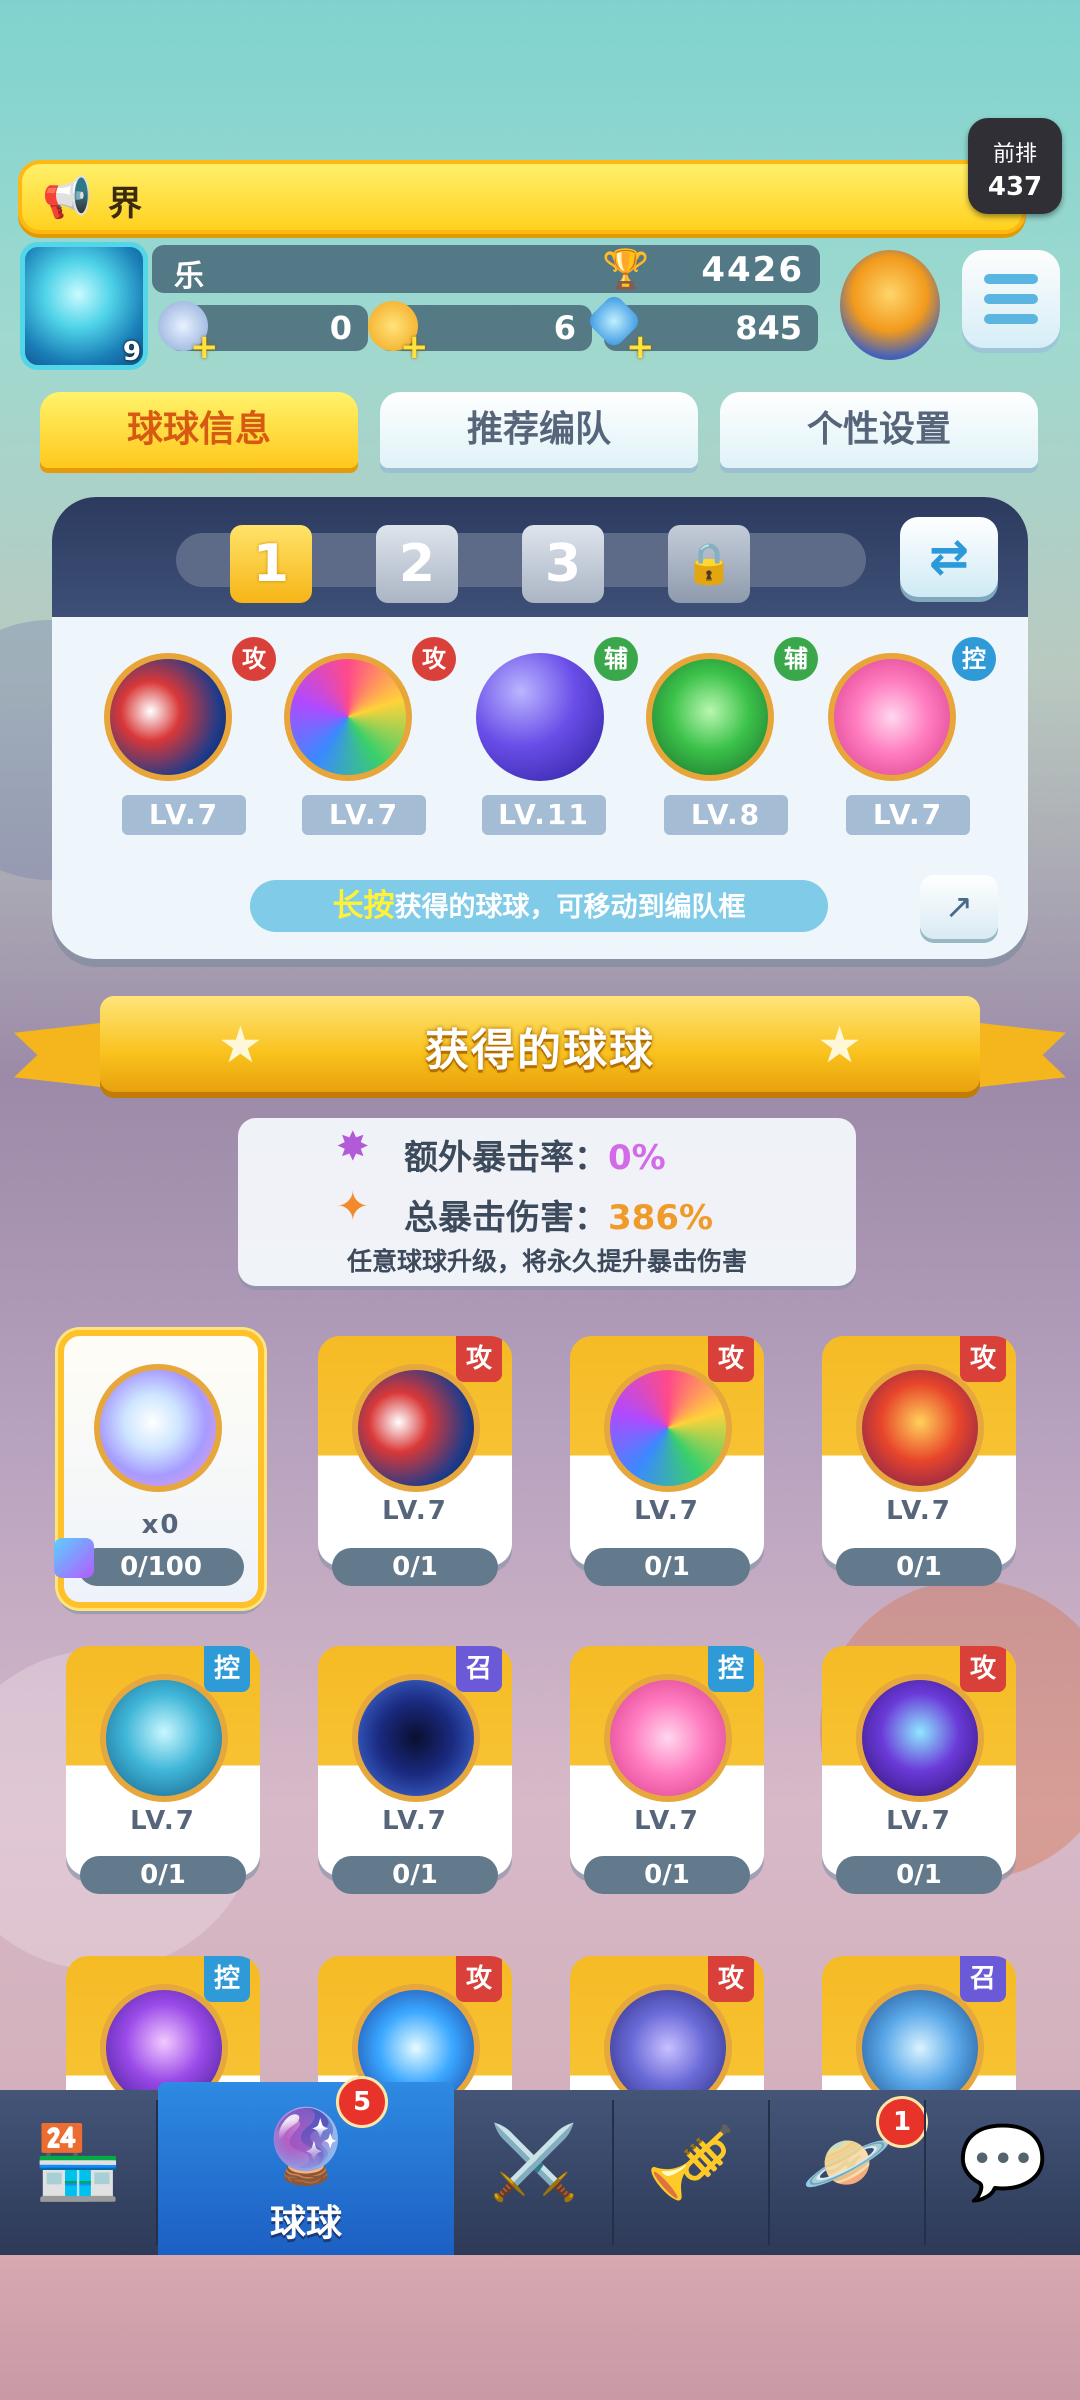 Image resolution: width=1080 pixels, height=2400 pixels. Describe the element at coordinates (661, 1218) in the screenshot. I see `crit-damage-value: 386%` at that location.